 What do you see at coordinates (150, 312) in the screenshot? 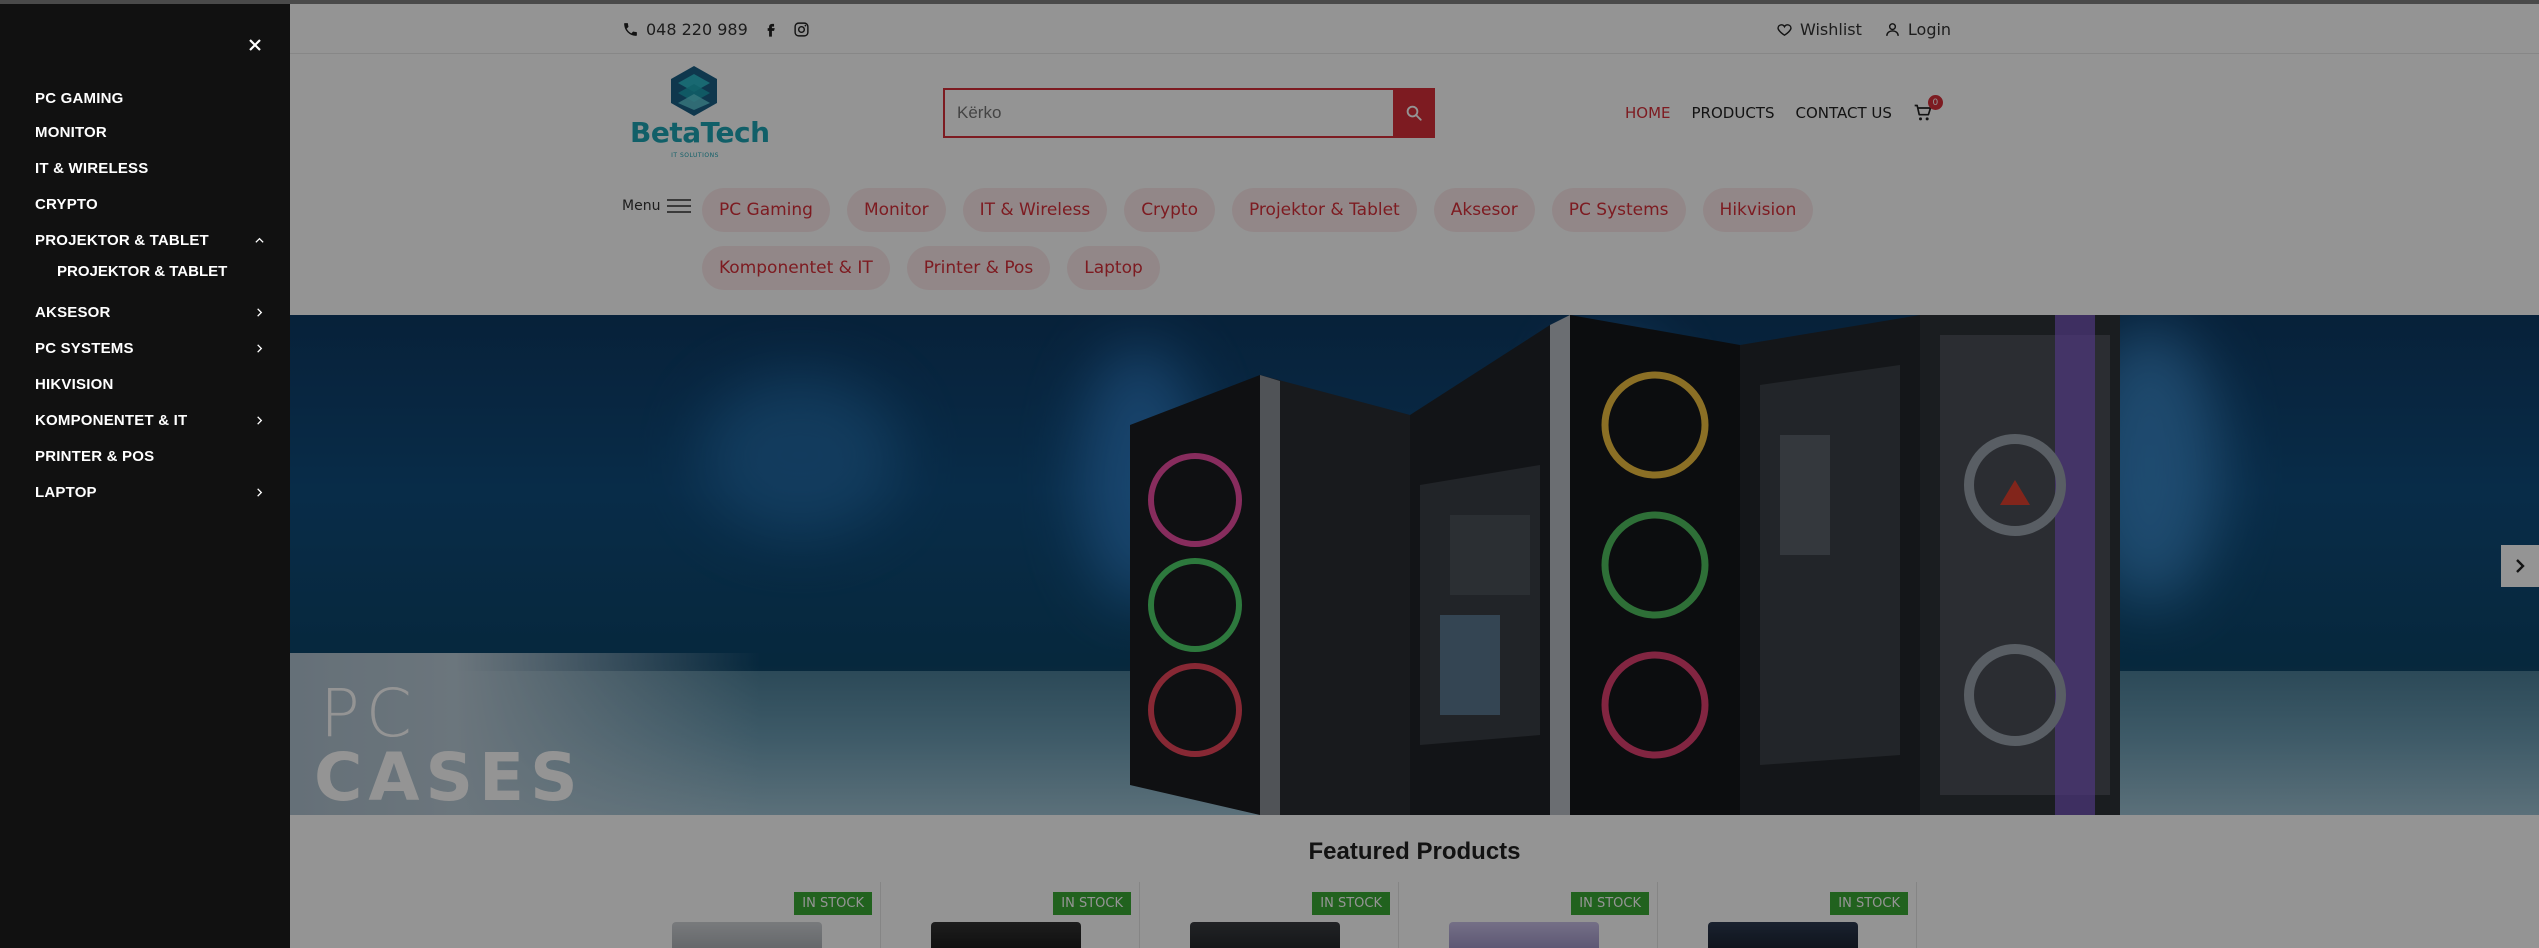
I see `drawer-item-aksesor: AKSESOR` at bounding box center [150, 312].